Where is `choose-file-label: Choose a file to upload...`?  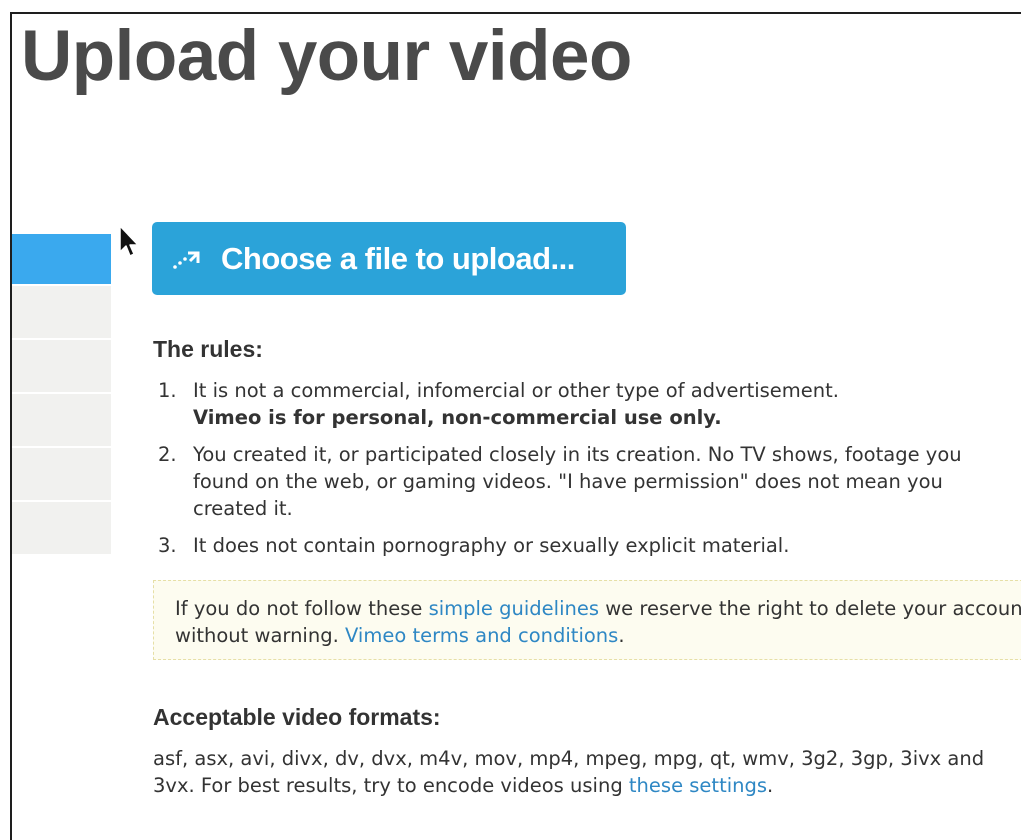
choose-file-label: Choose a file to upload... is located at coordinates (398, 258).